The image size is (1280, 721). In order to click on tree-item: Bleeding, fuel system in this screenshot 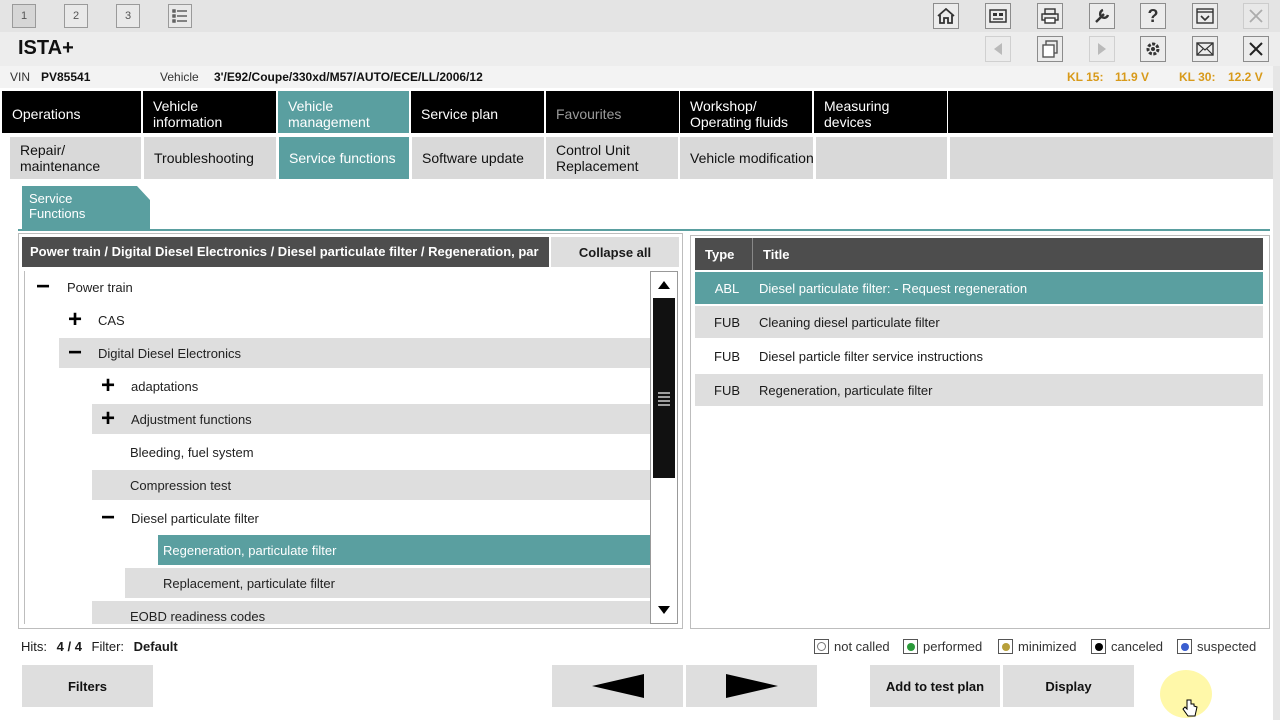, I will do `click(371, 452)`.